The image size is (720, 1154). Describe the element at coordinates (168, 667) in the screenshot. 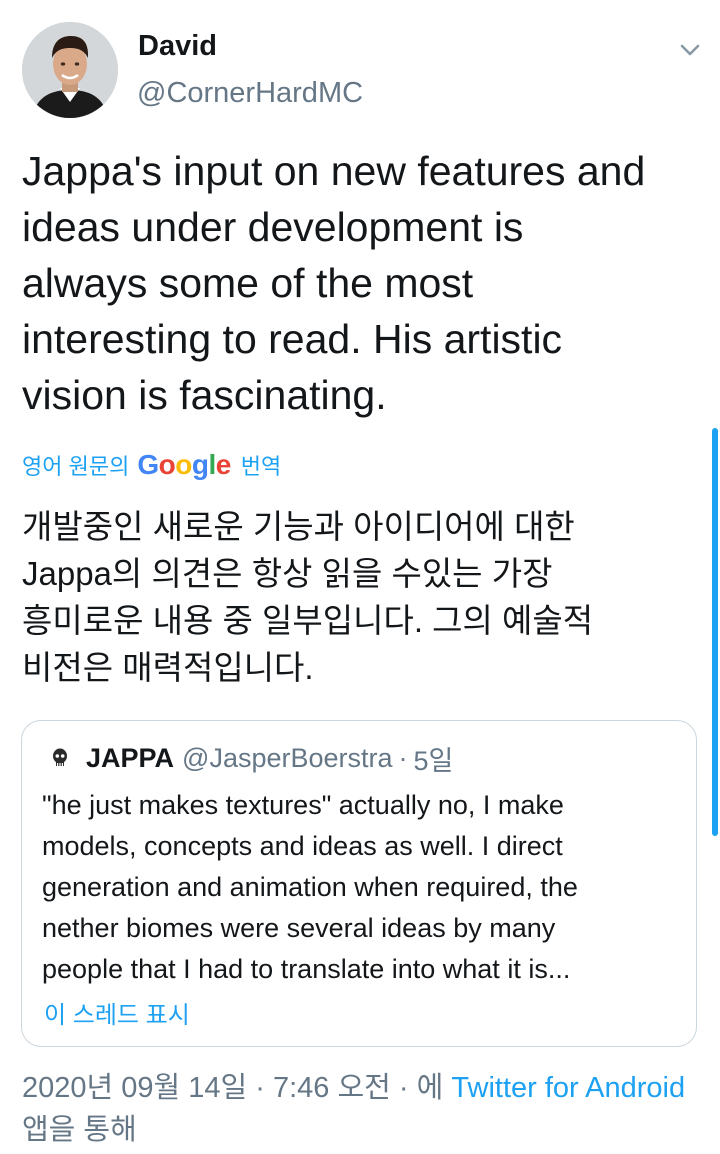

I see `translated-text-line: 비전은 매력적입니다.` at that location.